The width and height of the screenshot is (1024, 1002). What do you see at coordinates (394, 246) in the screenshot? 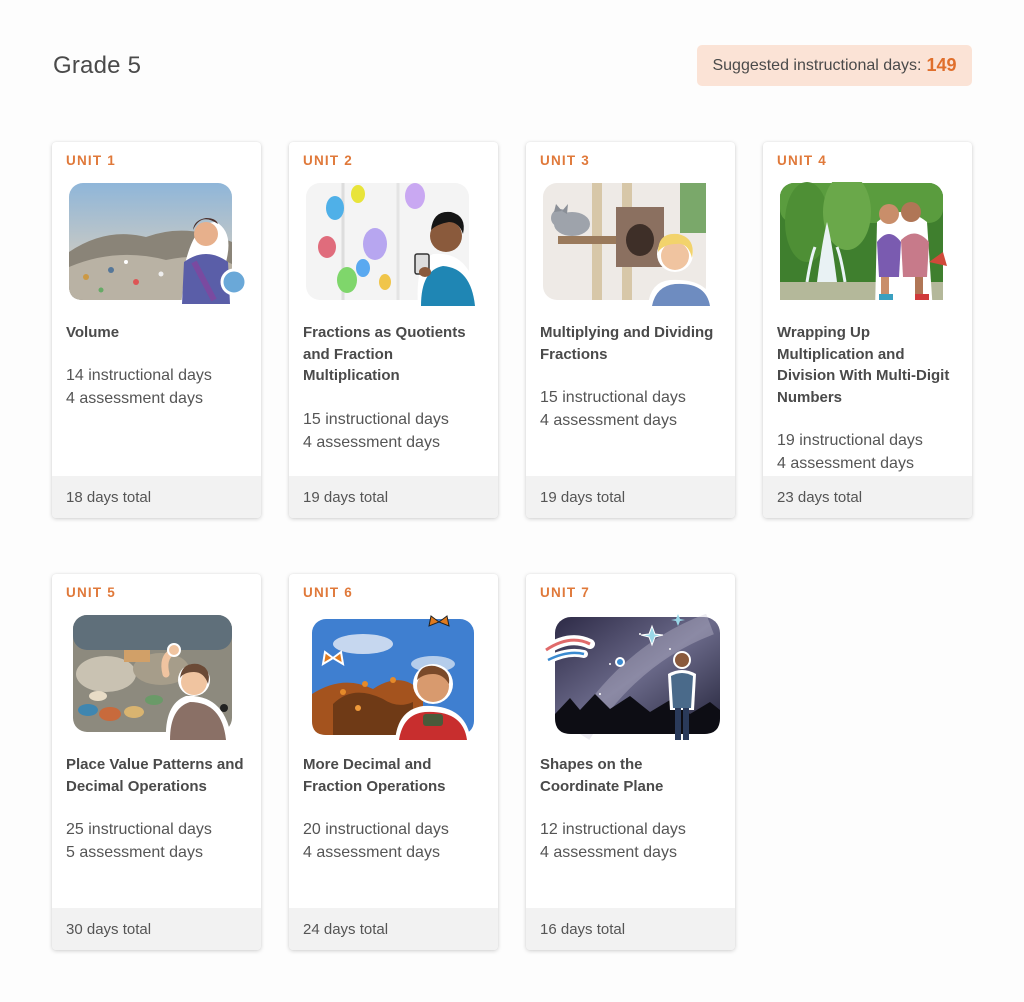
I see `unit-image-balloons` at bounding box center [394, 246].